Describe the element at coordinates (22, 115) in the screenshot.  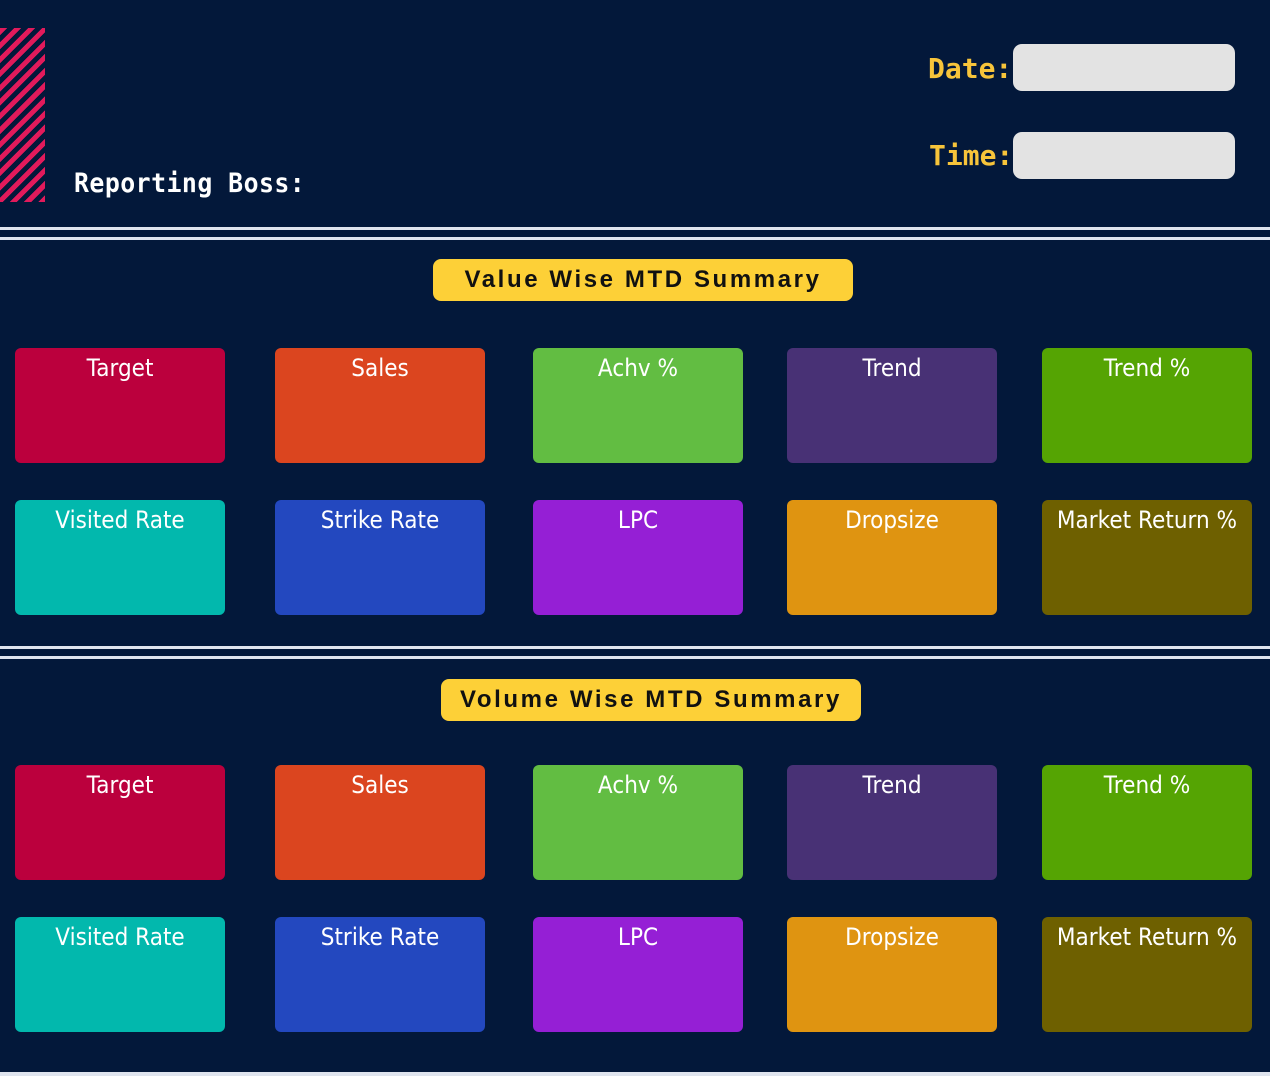
I see `stripe-decoration` at that location.